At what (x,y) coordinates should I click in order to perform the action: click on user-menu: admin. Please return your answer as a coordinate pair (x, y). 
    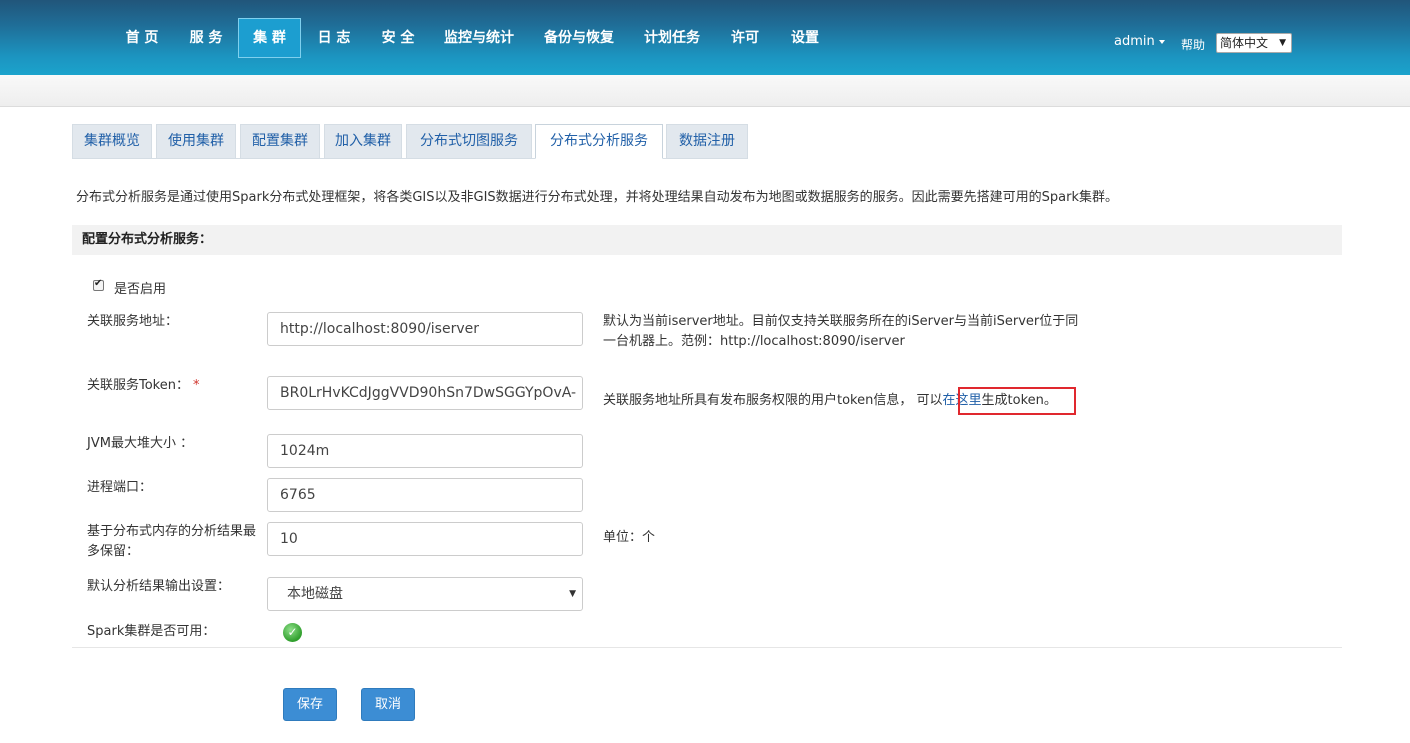
    Looking at the image, I should click on (1139, 41).